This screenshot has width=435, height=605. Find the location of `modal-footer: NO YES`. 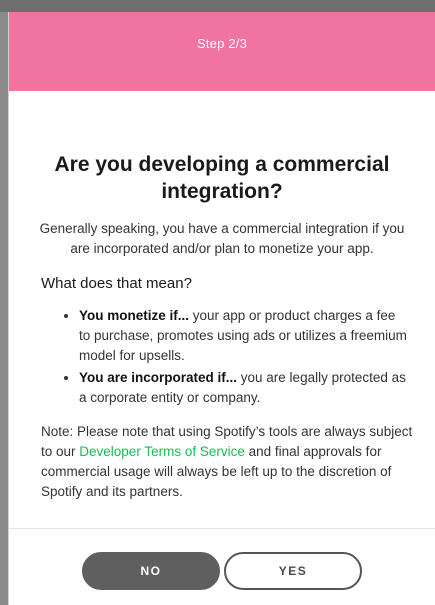

modal-footer: NO YES is located at coordinates (222, 572).